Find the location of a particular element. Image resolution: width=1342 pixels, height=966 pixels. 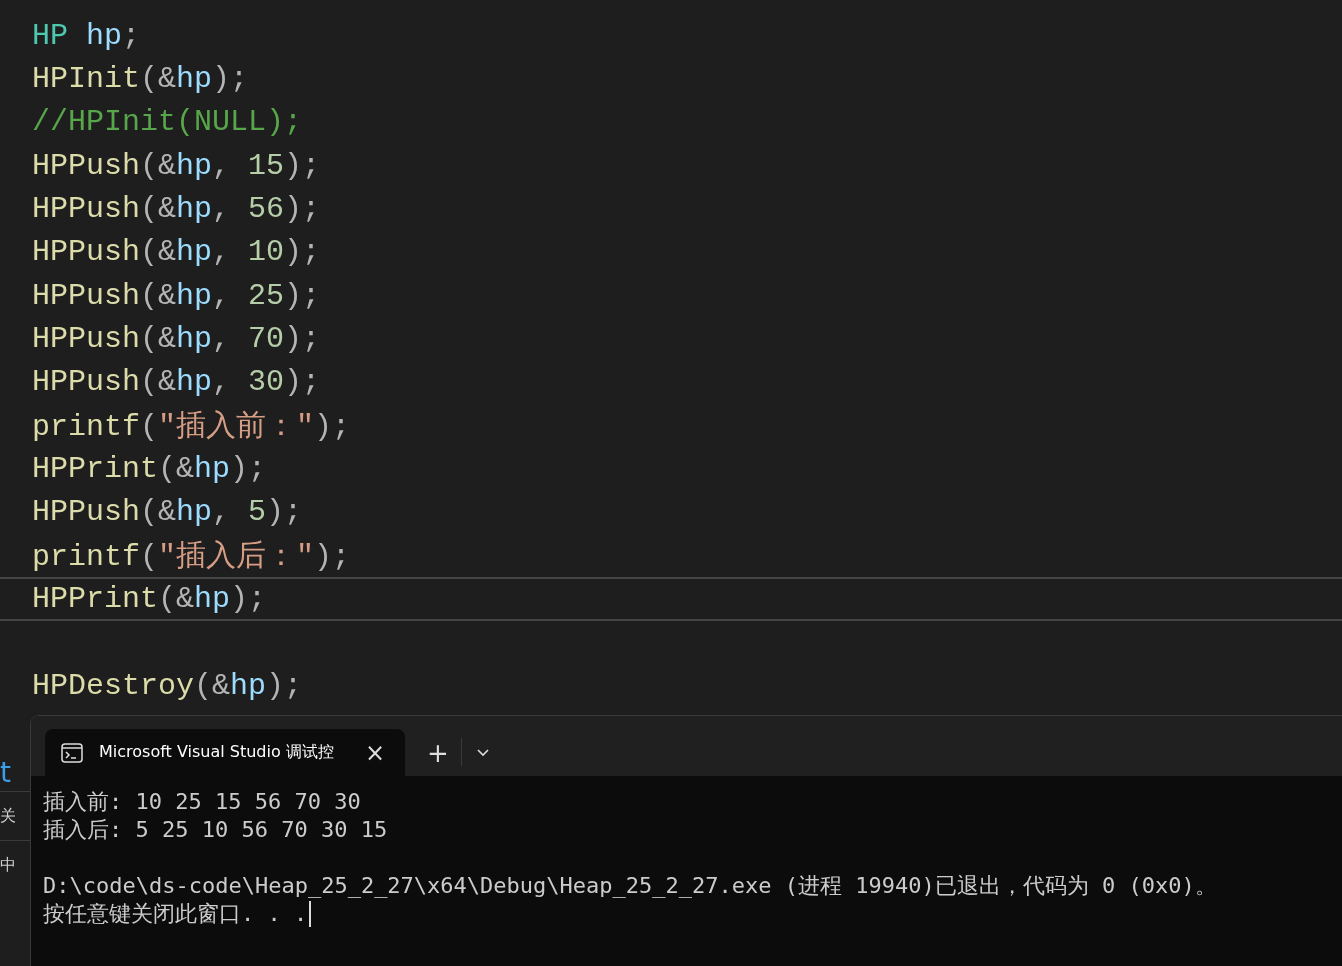

code-line: HPPush(&hp, 5); is located at coordinates (167, 512).